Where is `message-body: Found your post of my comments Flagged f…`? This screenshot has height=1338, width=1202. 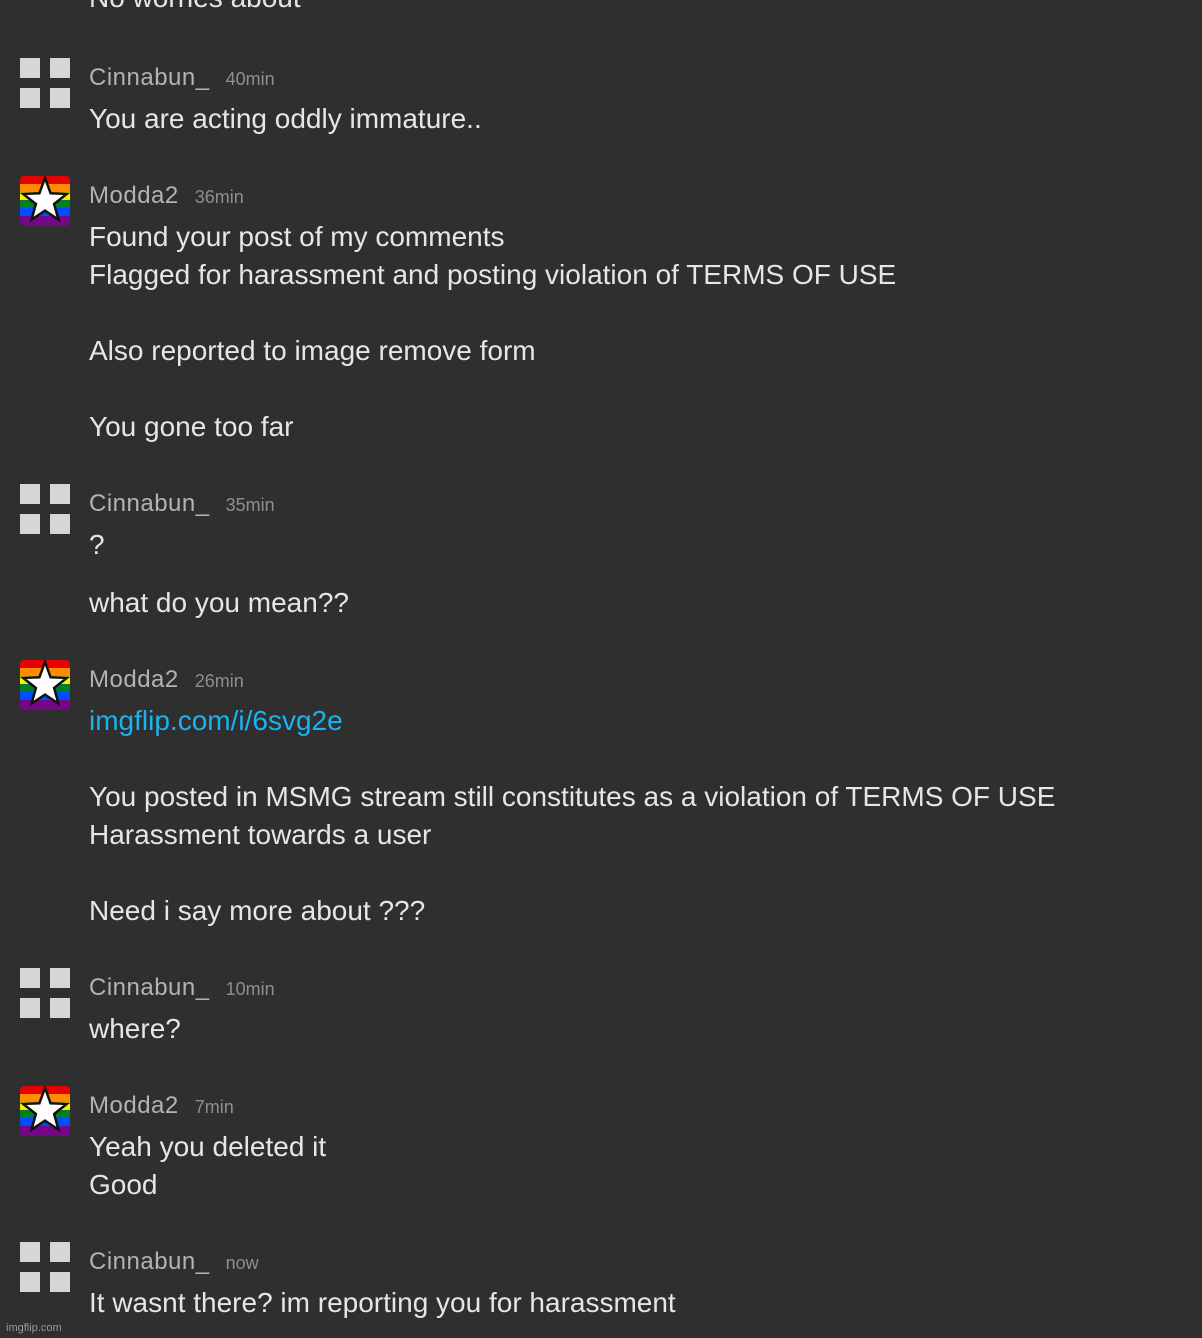
message-body: Found your post of my comments Flagged f… is located at coordinates (492, 332).